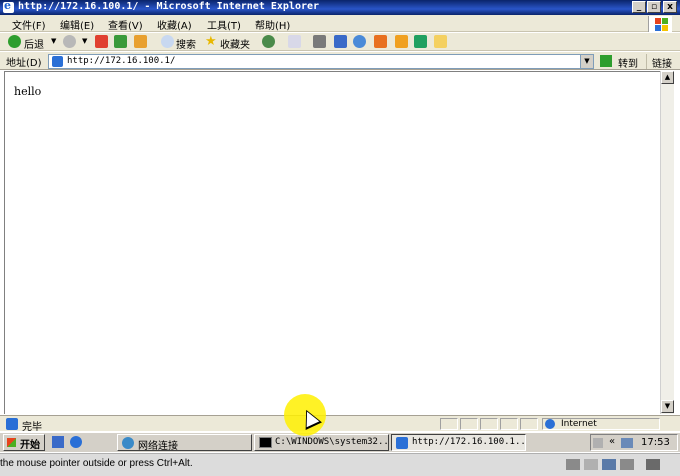 The image size is (680, 476). I want to click on start-label: 开始, so click(30, 445).